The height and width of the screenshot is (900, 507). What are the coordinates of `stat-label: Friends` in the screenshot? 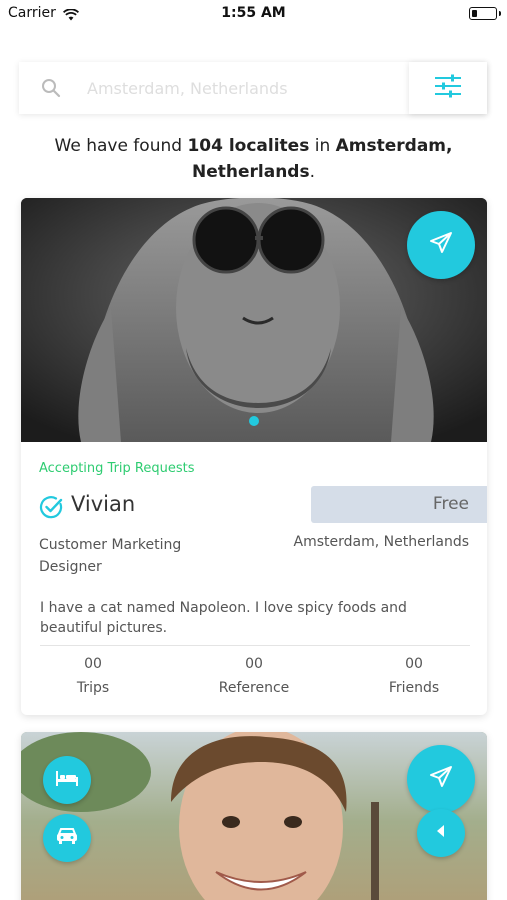 It's located at (414, 688).